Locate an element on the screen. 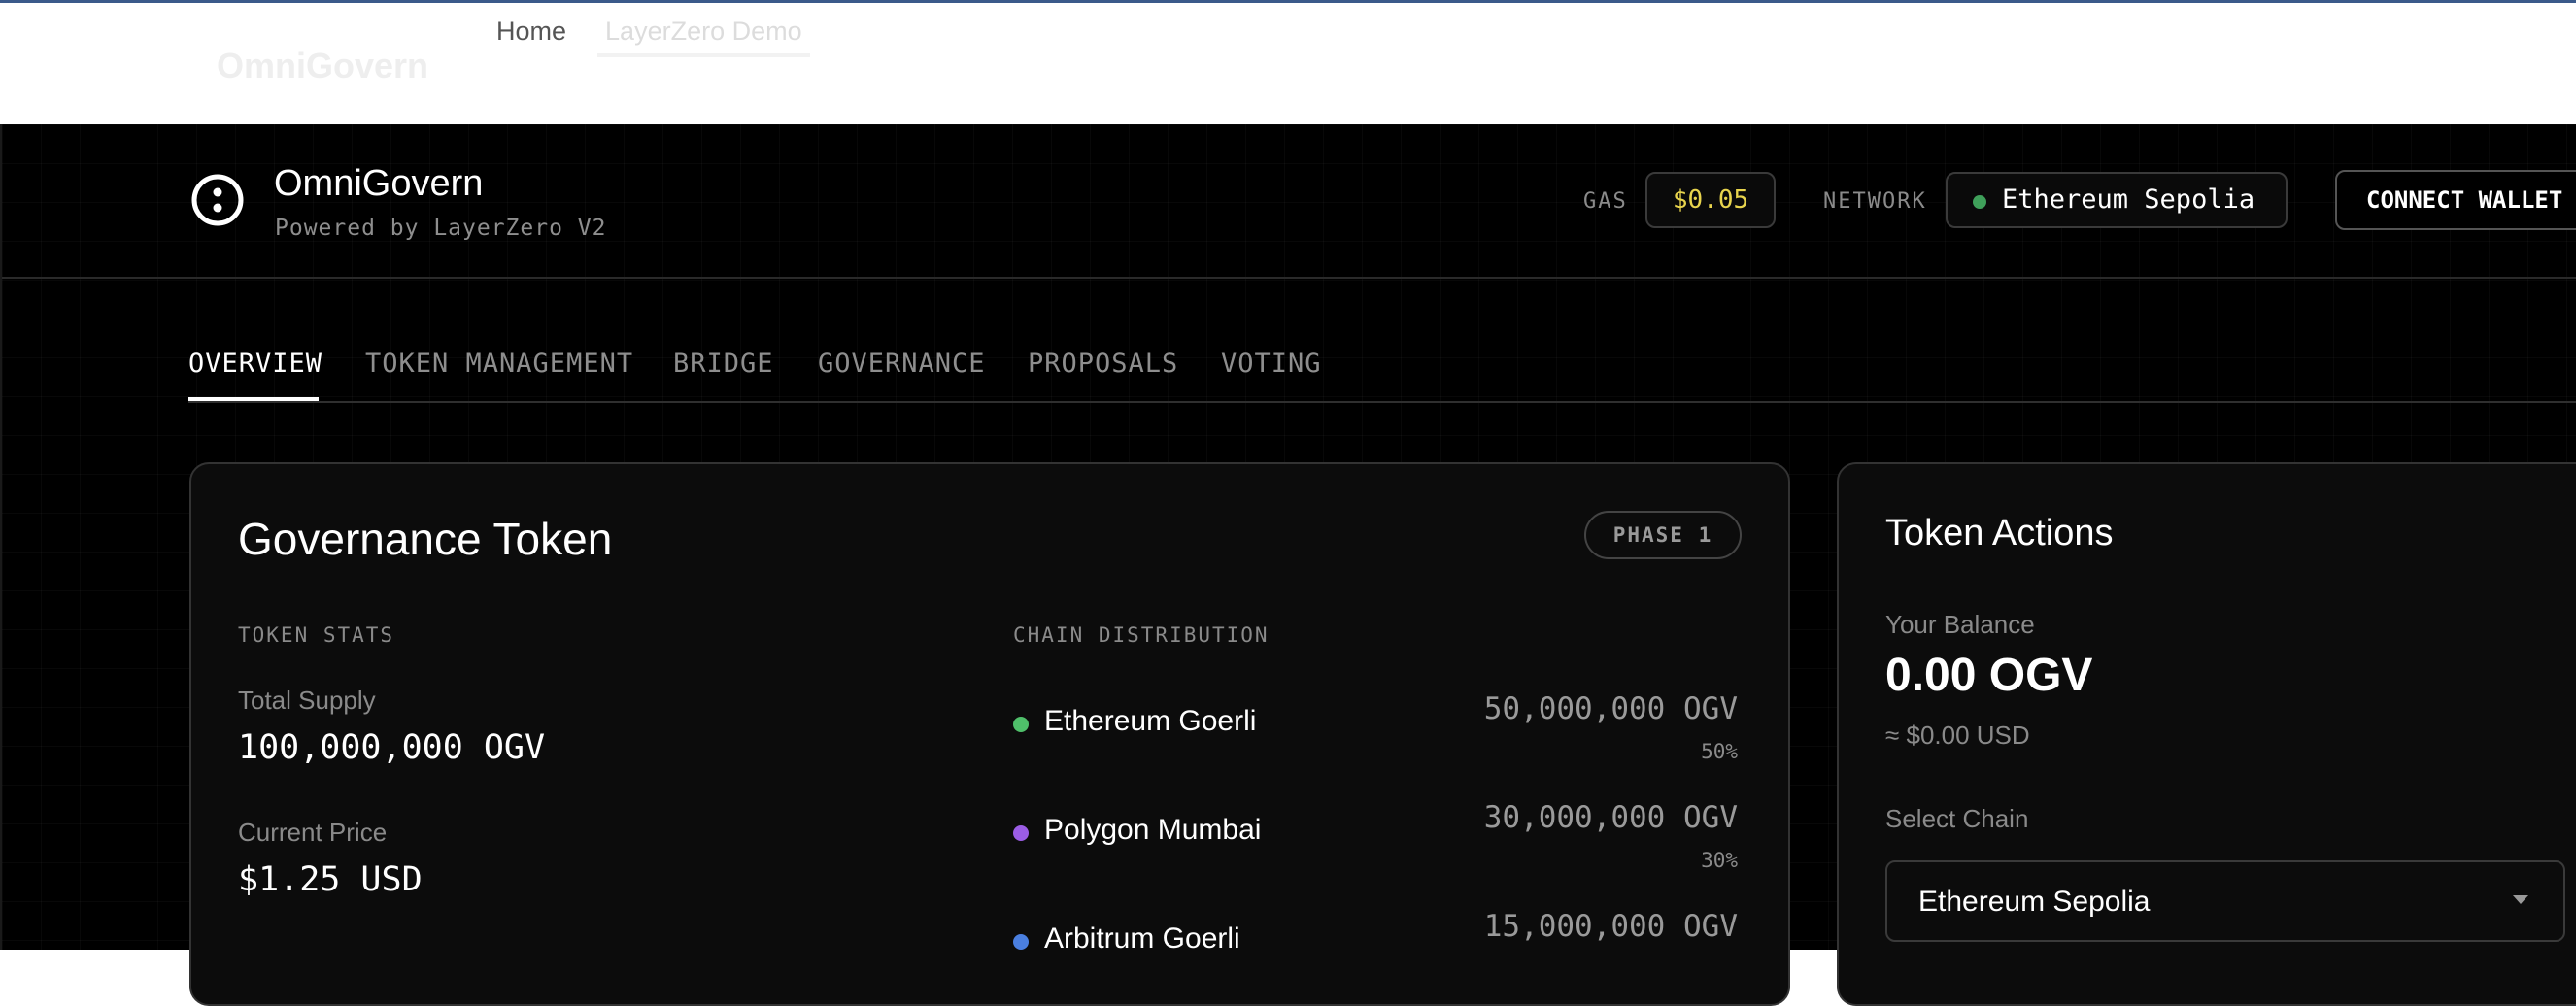 The width and height of the screenshot is (2576, 1006). tab-governance: GOVERNANCE is located at coordinates (902, 371).